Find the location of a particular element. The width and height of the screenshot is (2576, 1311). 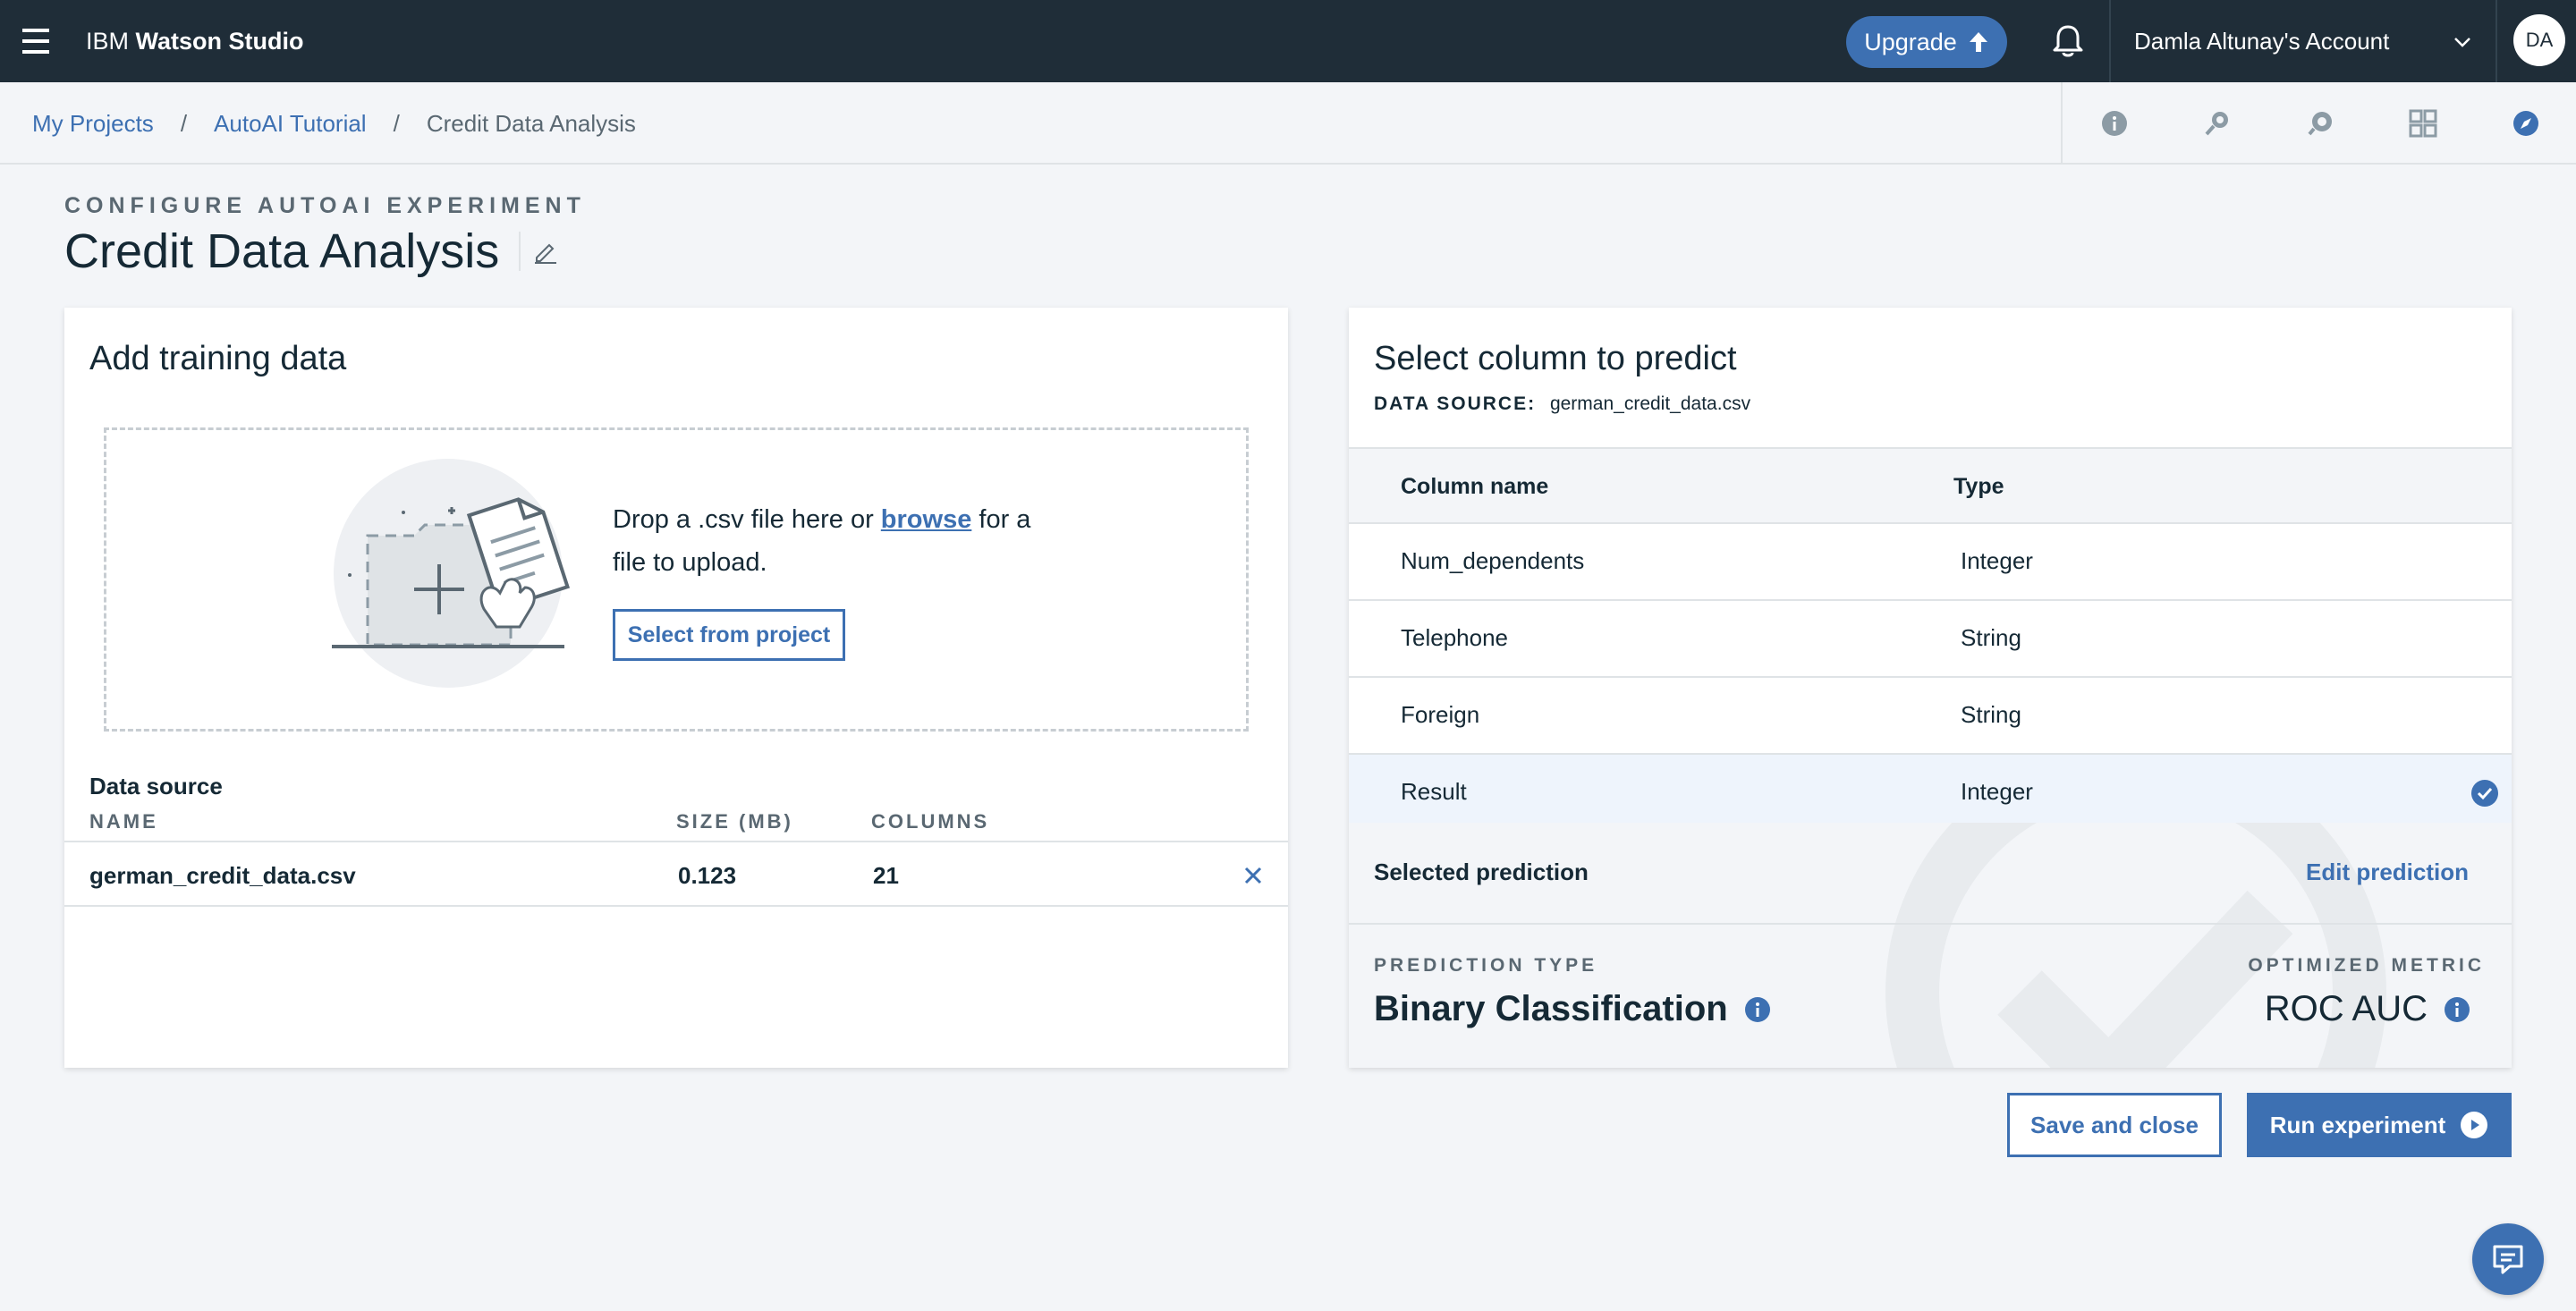

run-experiment-button: Run experiment is located at coordinates (2379, 1125).